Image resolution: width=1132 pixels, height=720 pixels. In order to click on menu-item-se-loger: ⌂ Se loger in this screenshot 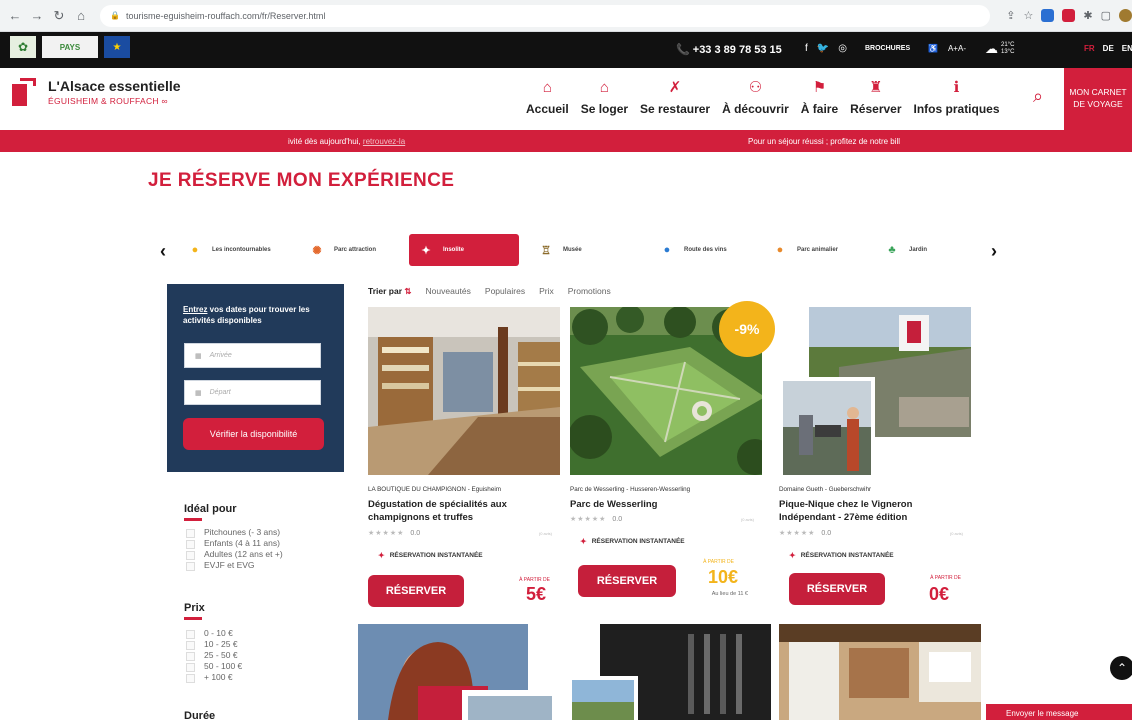, I will do `click(604, 97)`.